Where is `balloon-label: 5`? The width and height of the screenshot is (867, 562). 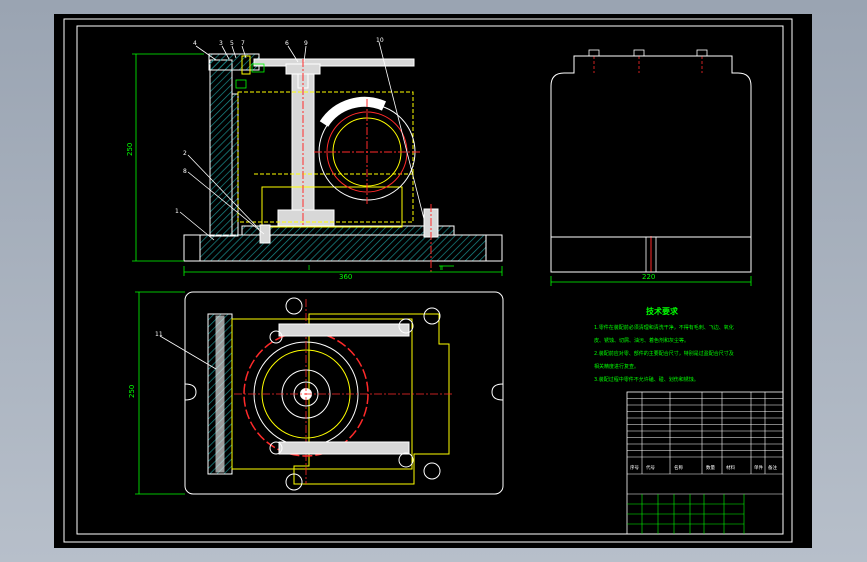
balloon-label: 5 is located at coordinates (232, 43).